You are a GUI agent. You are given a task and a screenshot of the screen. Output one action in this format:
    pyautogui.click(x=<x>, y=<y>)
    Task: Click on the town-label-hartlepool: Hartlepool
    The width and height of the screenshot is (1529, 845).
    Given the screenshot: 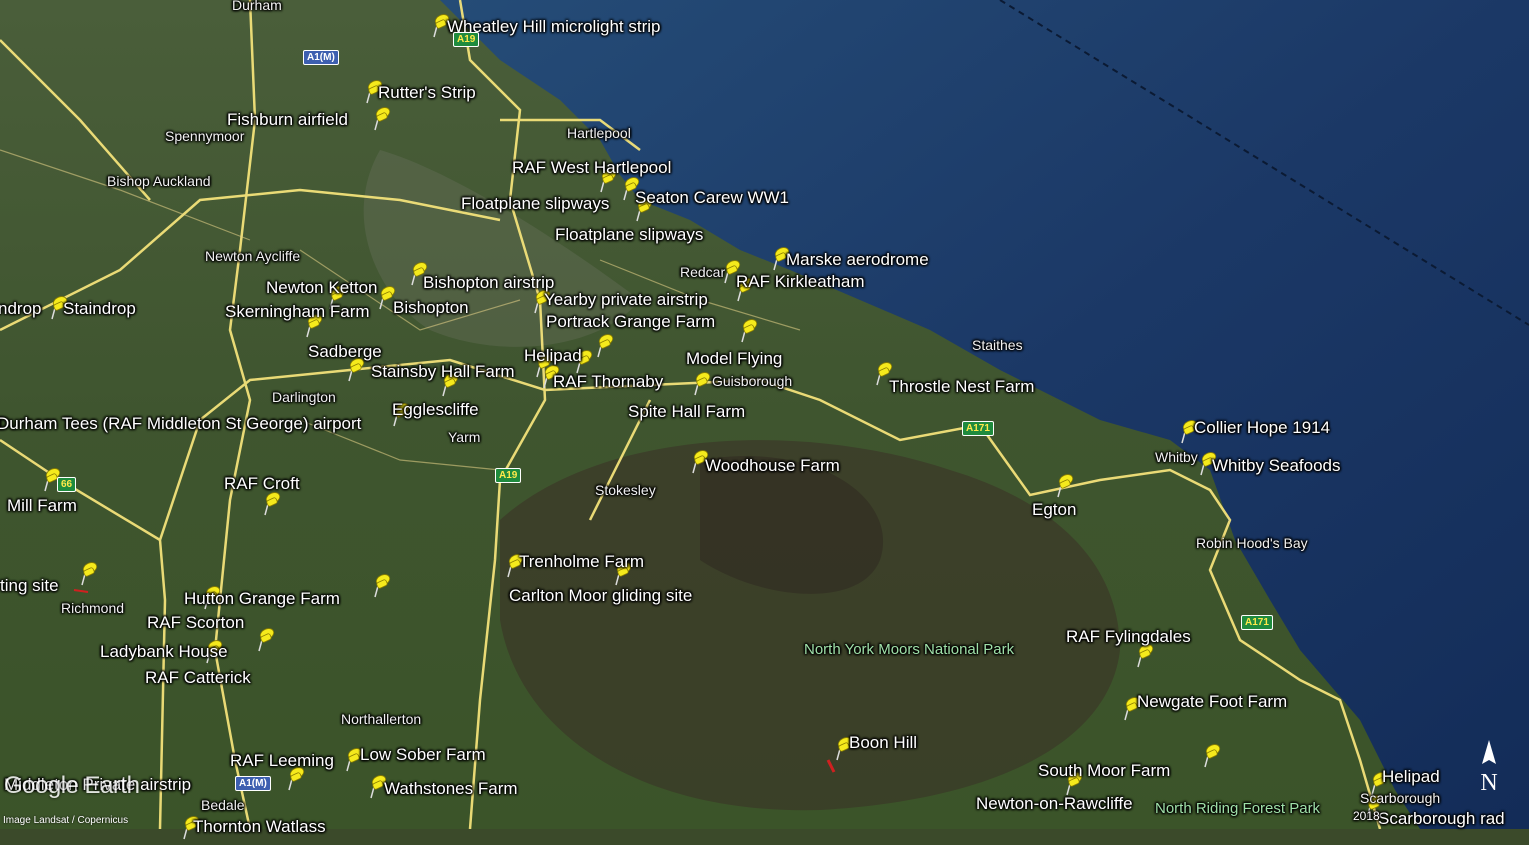 What is the action you would take?
    pyautogui.click(x=599, y=133)
    